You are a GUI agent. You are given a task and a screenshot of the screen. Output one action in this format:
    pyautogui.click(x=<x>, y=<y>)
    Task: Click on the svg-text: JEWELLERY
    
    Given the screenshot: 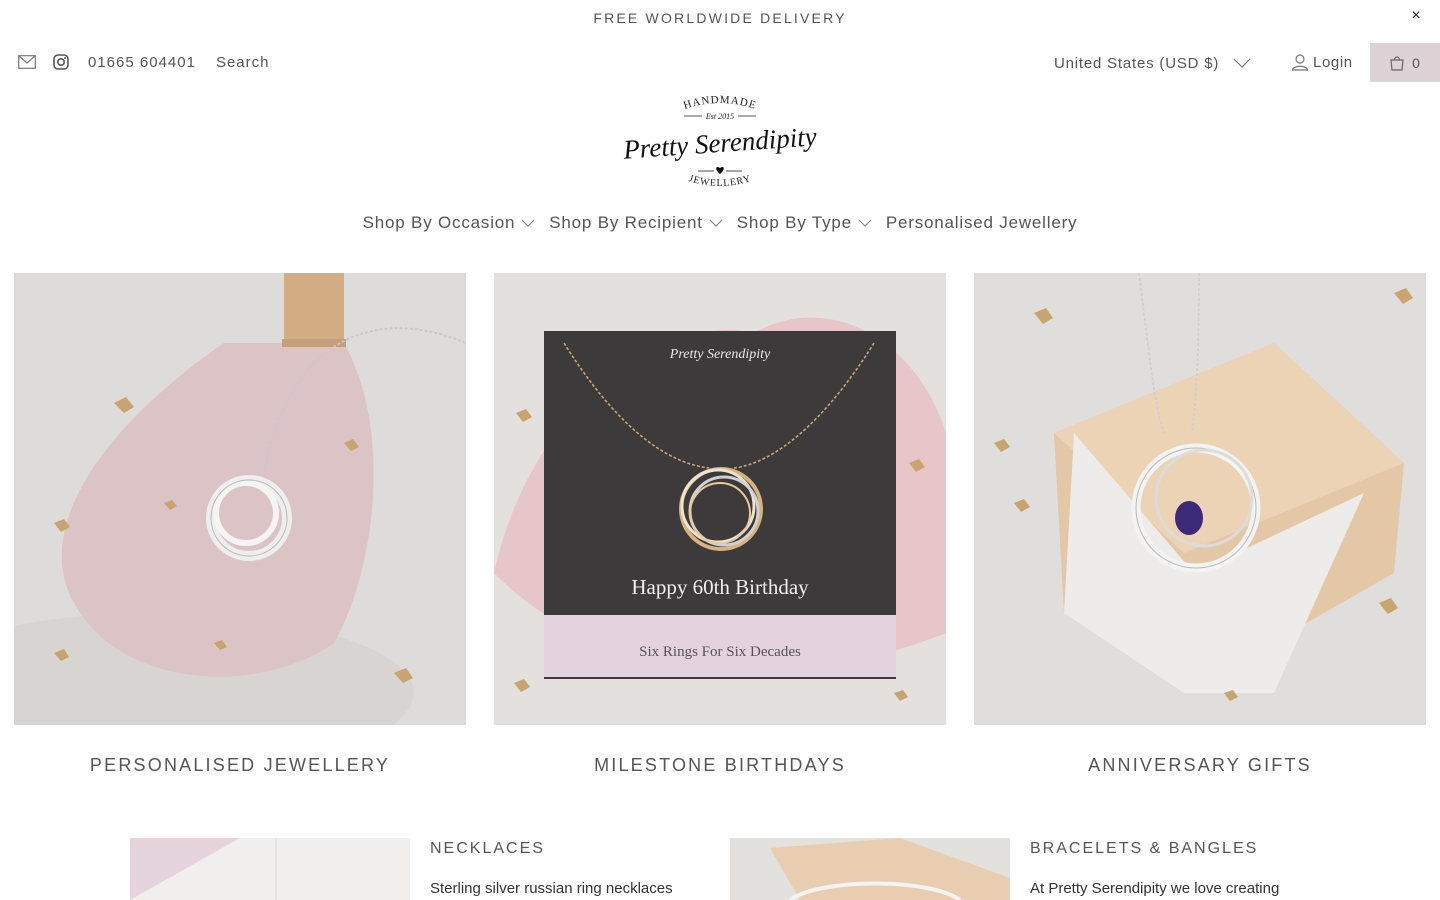 What is the action you would take?
    pyautogui.click(x=719, y=181)
    